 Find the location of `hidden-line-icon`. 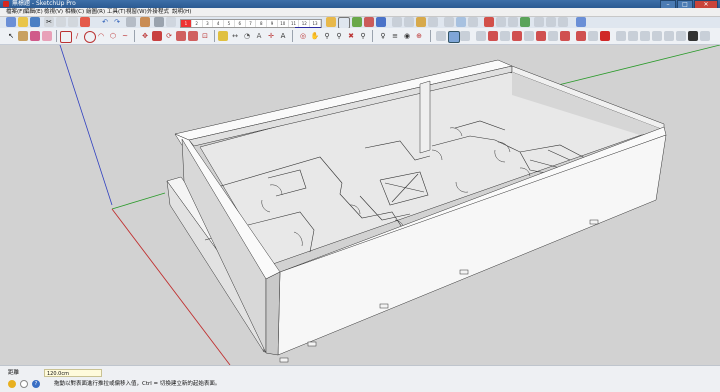

hidden-line-icon is located at coordinates (541, 36).